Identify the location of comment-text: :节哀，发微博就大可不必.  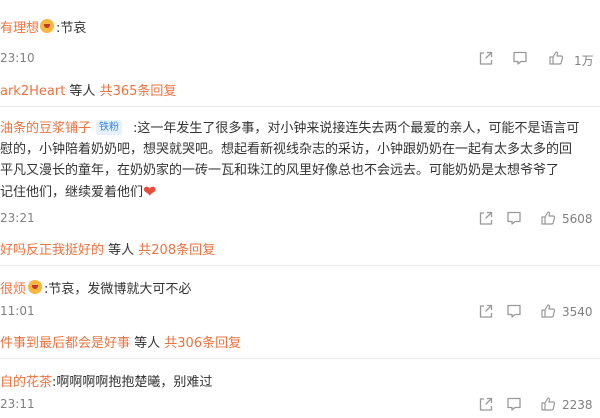
(118, 289).